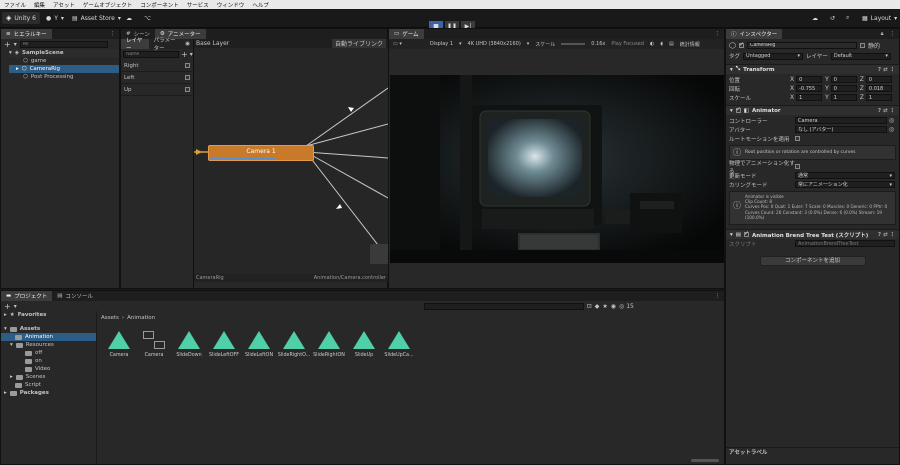 This screenshot has height=465, width=900. What do you see at coordinates (15, 5) in the screenshot?
I see `menu-item: ファイル` at bounding box center [15, 5].